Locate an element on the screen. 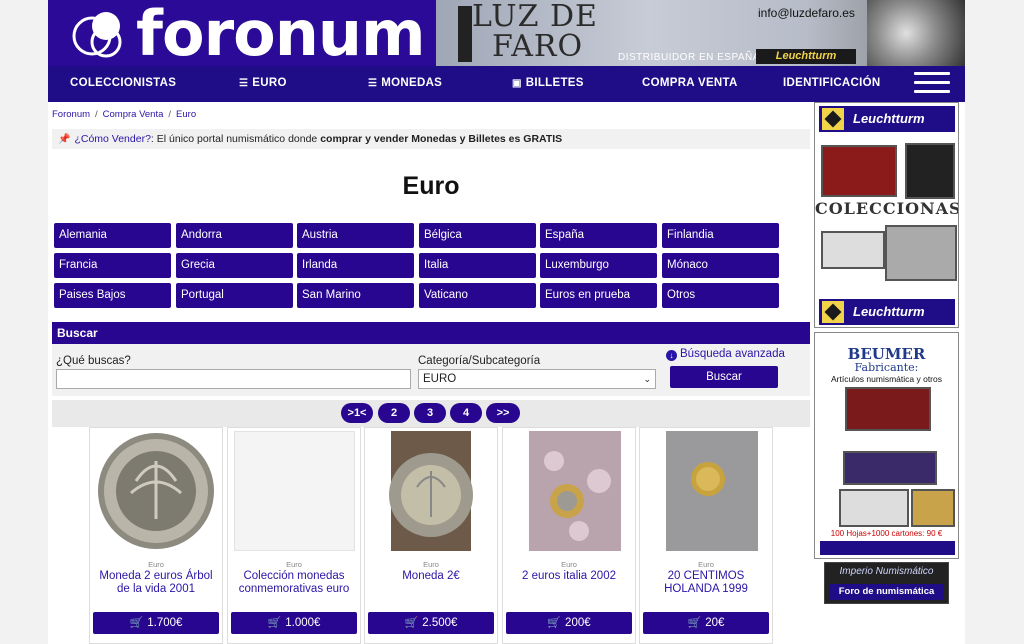 The height and width of the screenshot is (644, 1024). country-italia: Italia is located at coordinates (477, 265).